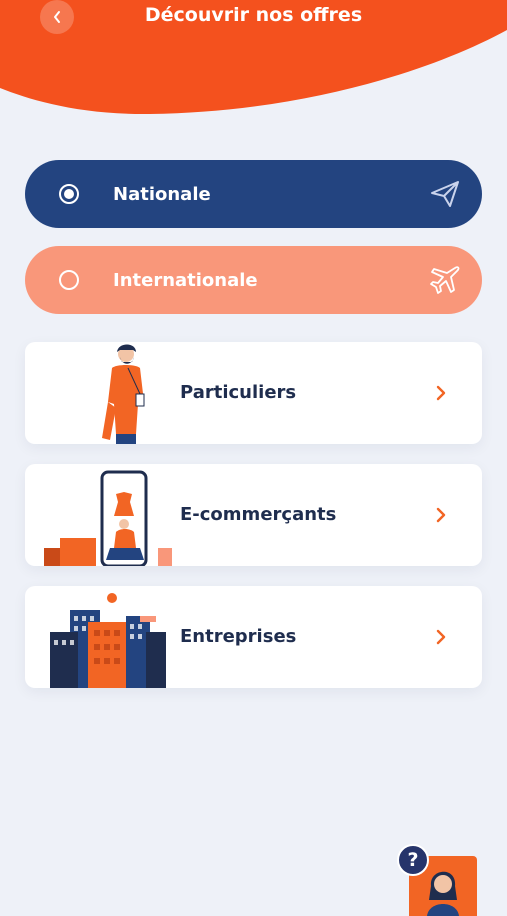  I want to click on radio-unselected, so click(69, 280).